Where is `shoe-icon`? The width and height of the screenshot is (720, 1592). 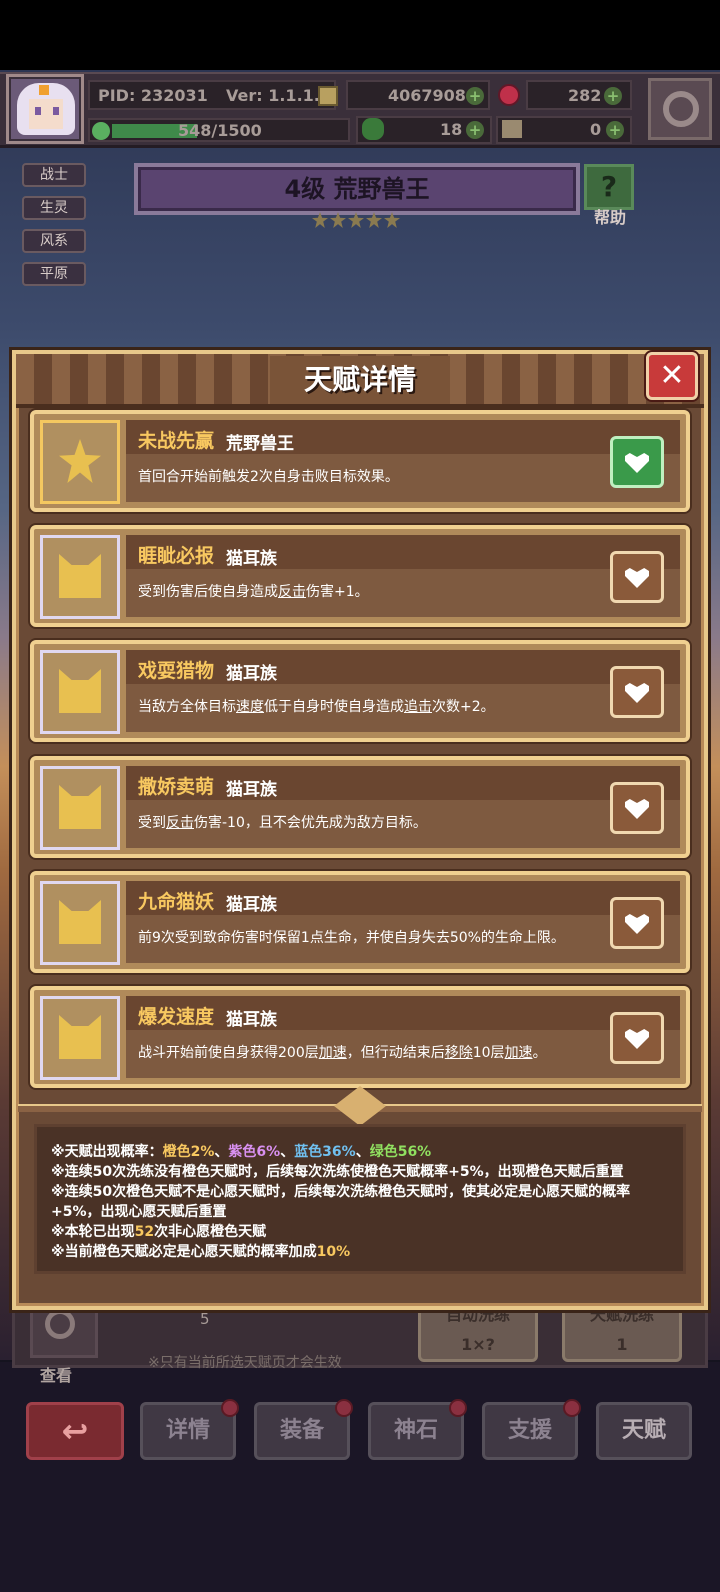 shoe-icon is located at coordinates (512, 129).